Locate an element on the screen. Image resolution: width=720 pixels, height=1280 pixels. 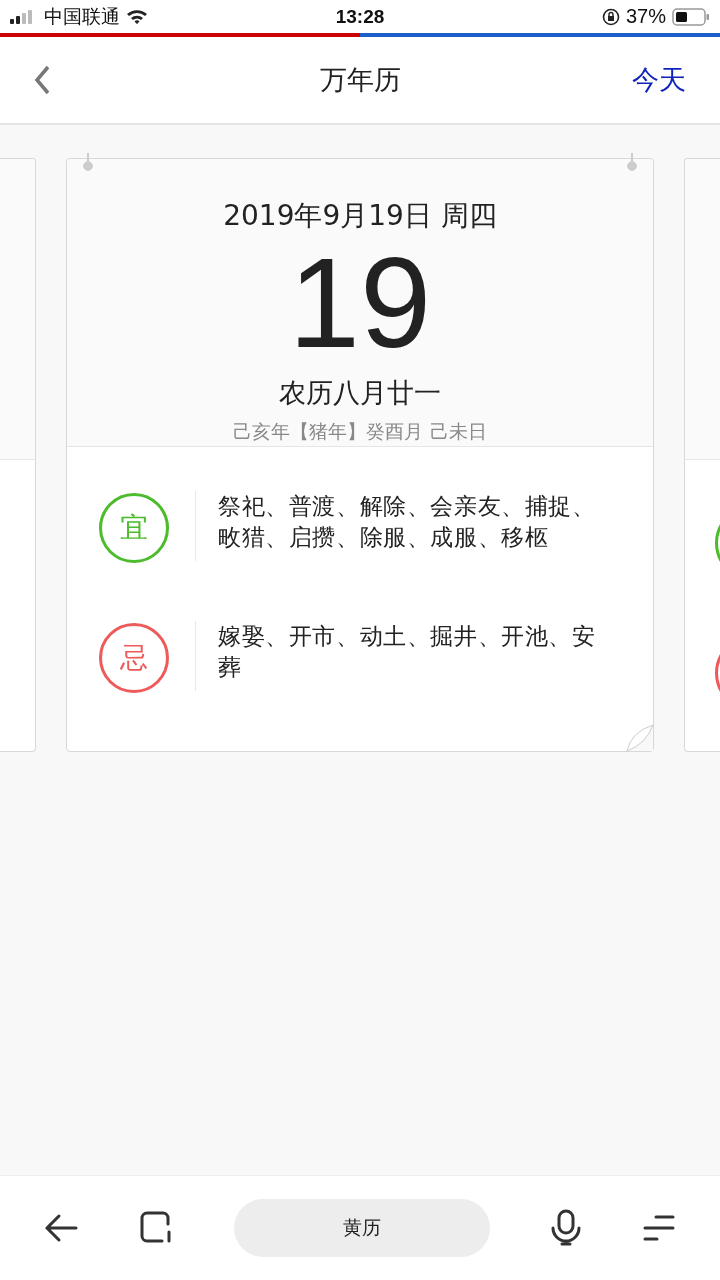
almanac-text: 祭祀、普渡、解除、会亲友、捕捉、畋猎、启攒、除服、成服、移柩 is located at coordinates (407, 522).